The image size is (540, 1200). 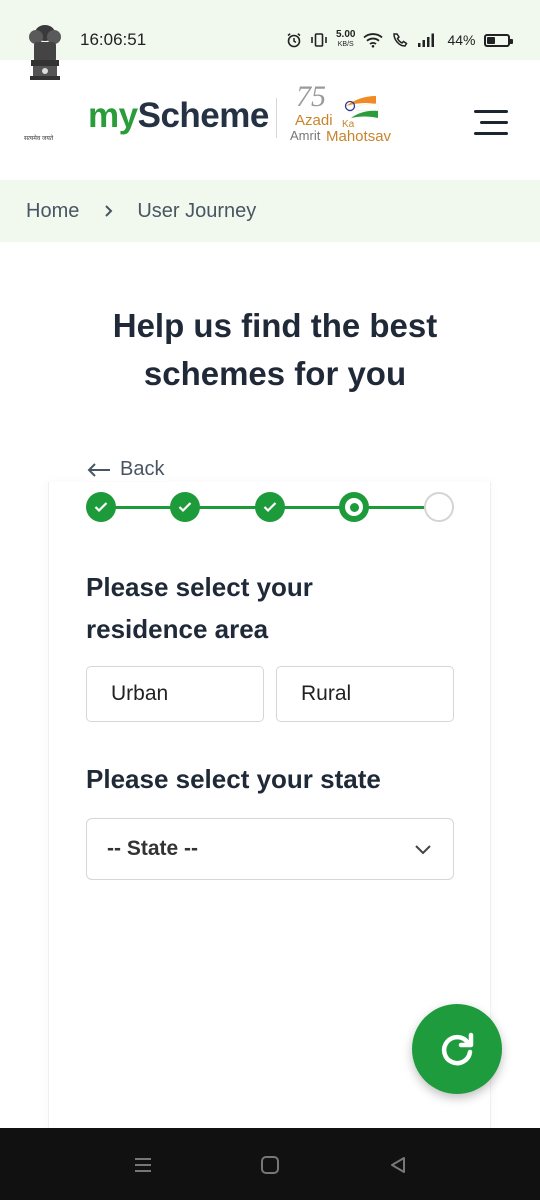 I want to click on refresh-icon, so click(x=457, y=1049).